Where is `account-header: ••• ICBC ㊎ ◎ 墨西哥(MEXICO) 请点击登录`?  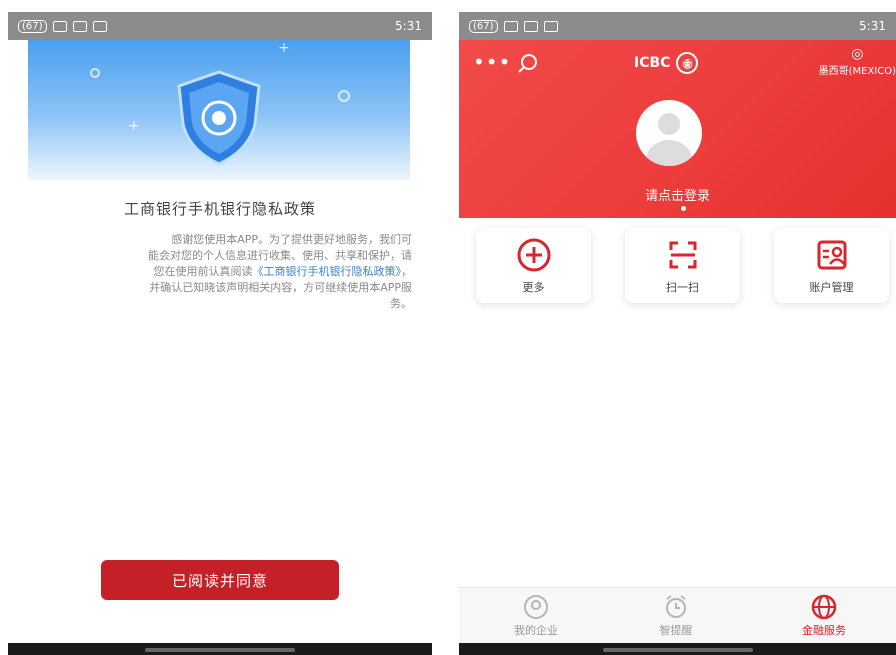
account-header: ••• ICBC ㊎ ◎ 墨西哥(MEXICO) 请点击登录 is located at coordinates (677, 129).